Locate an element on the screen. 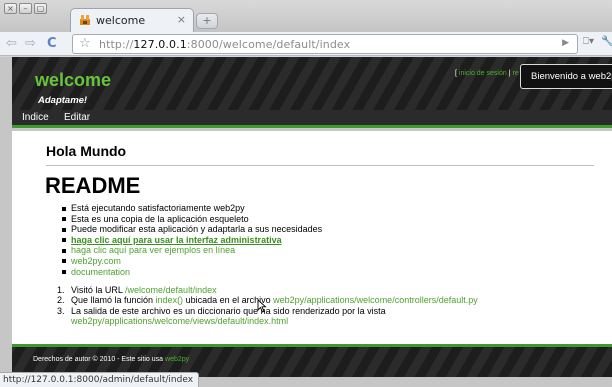 The width and height of the screenshot is (612, 387). menu-item-indice: Indice is located at coordinates (35, 117).